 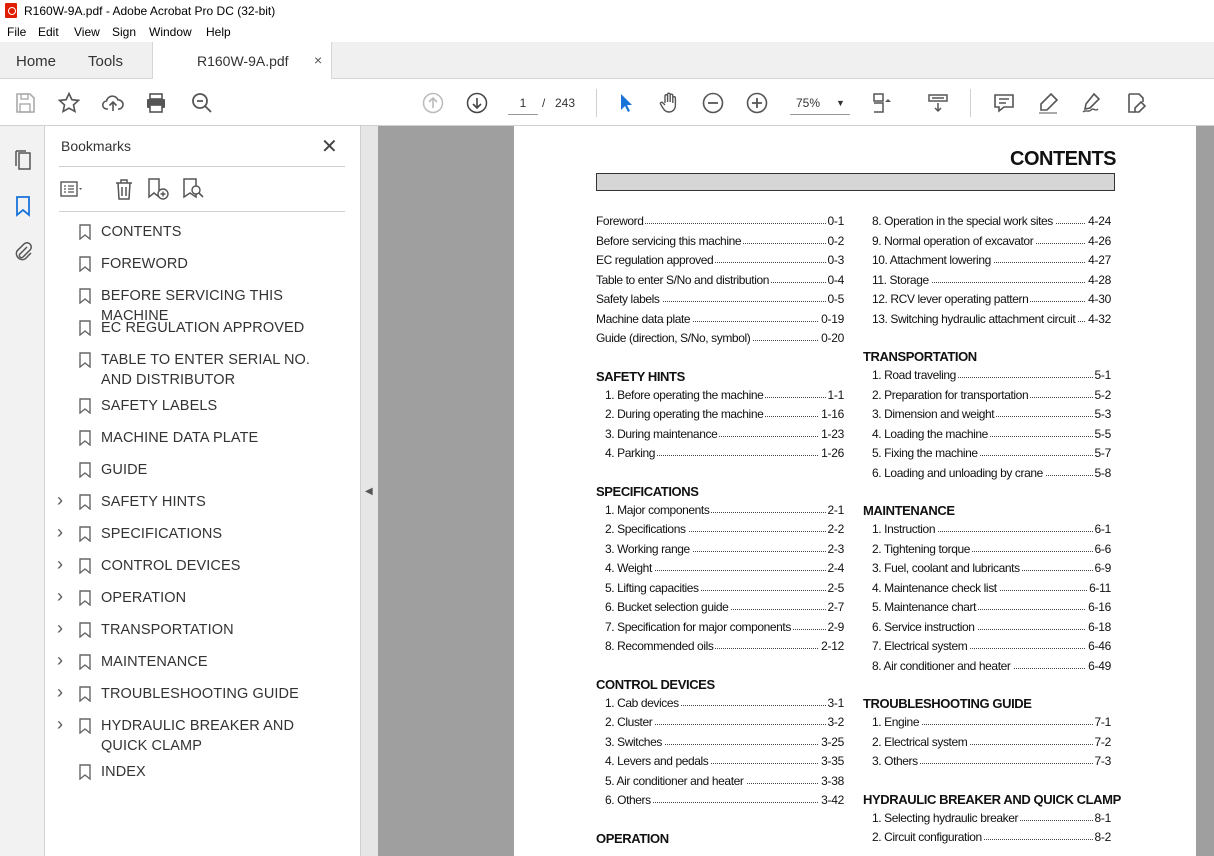 What do you see at coordinates (987, 820) in the screenshot?
I see `toc-entry: 1. Selecting hydraulic breaker 8-1` at bounding box center [987, 820].